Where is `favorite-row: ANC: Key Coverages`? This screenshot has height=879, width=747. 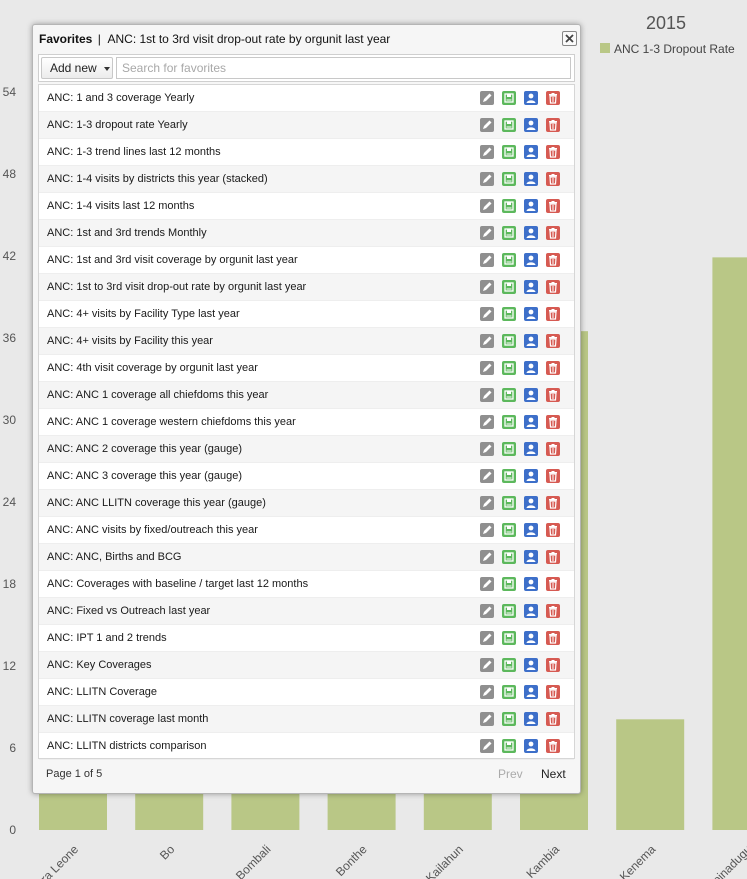 favorite-row: ANC: Key Coverages is located at coordinates (306, 665).